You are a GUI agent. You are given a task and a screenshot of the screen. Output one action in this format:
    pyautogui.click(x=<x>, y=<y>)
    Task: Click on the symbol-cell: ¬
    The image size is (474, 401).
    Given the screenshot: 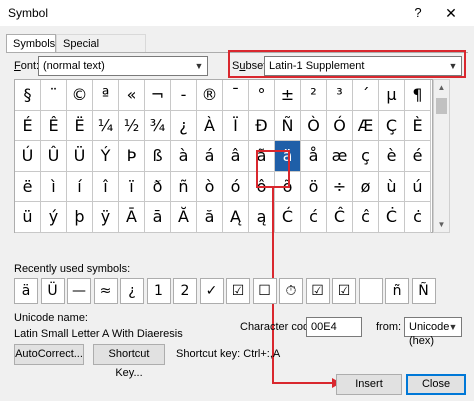 What is the action you would take?
    pyautogui.click(x=158, y=95)
    